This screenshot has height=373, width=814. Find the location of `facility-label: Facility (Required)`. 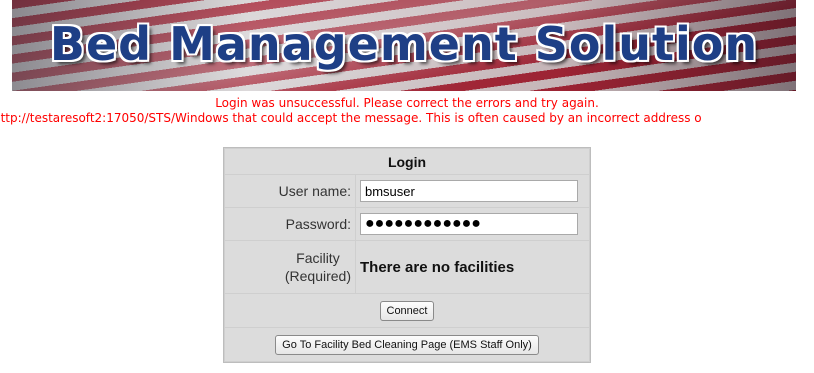

facility-label: Facility (Required) is located at coordinates (290, 267).